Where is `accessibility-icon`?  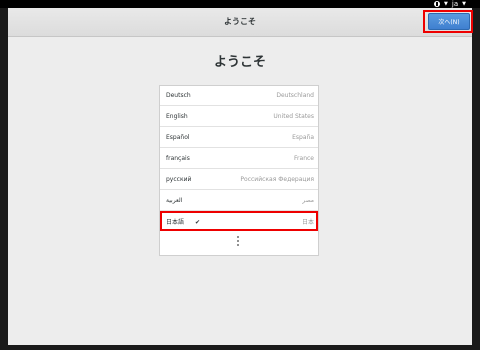
accessibility-icon is located at coordinates (437, 4).